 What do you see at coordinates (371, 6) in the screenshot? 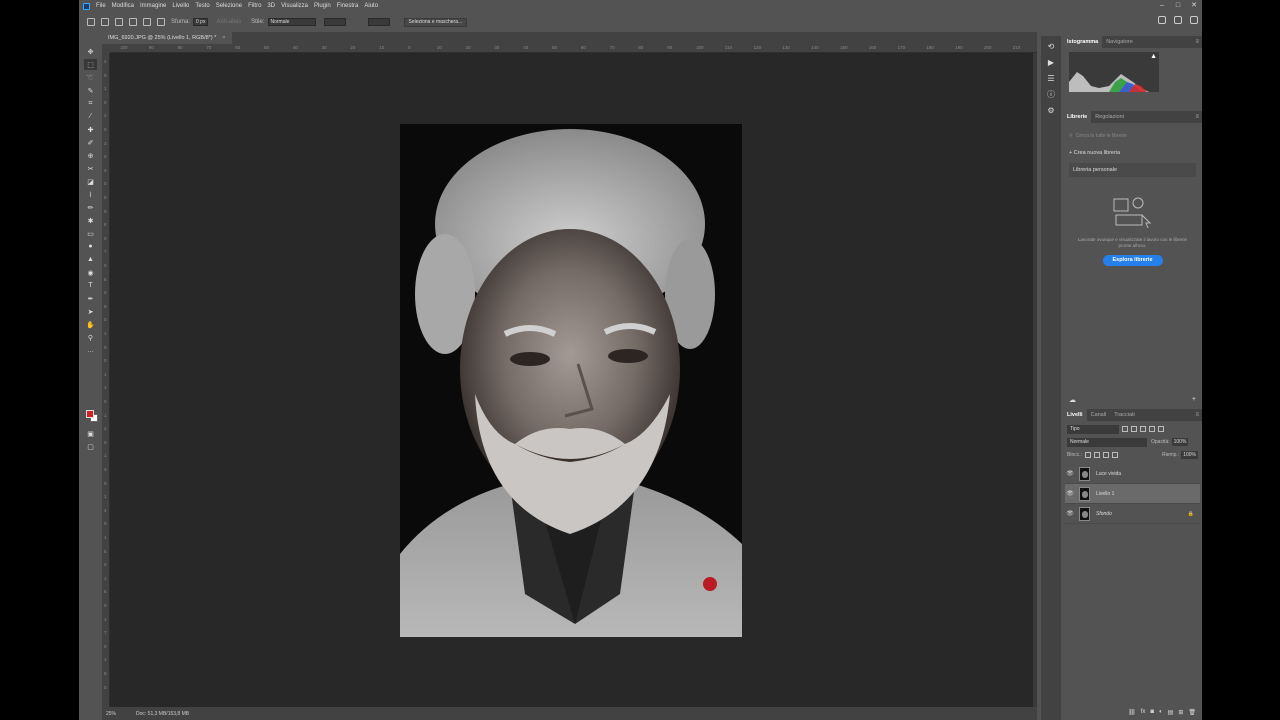
I see `menu-aiuto: Aiuto` at bounding box center [371, 6].